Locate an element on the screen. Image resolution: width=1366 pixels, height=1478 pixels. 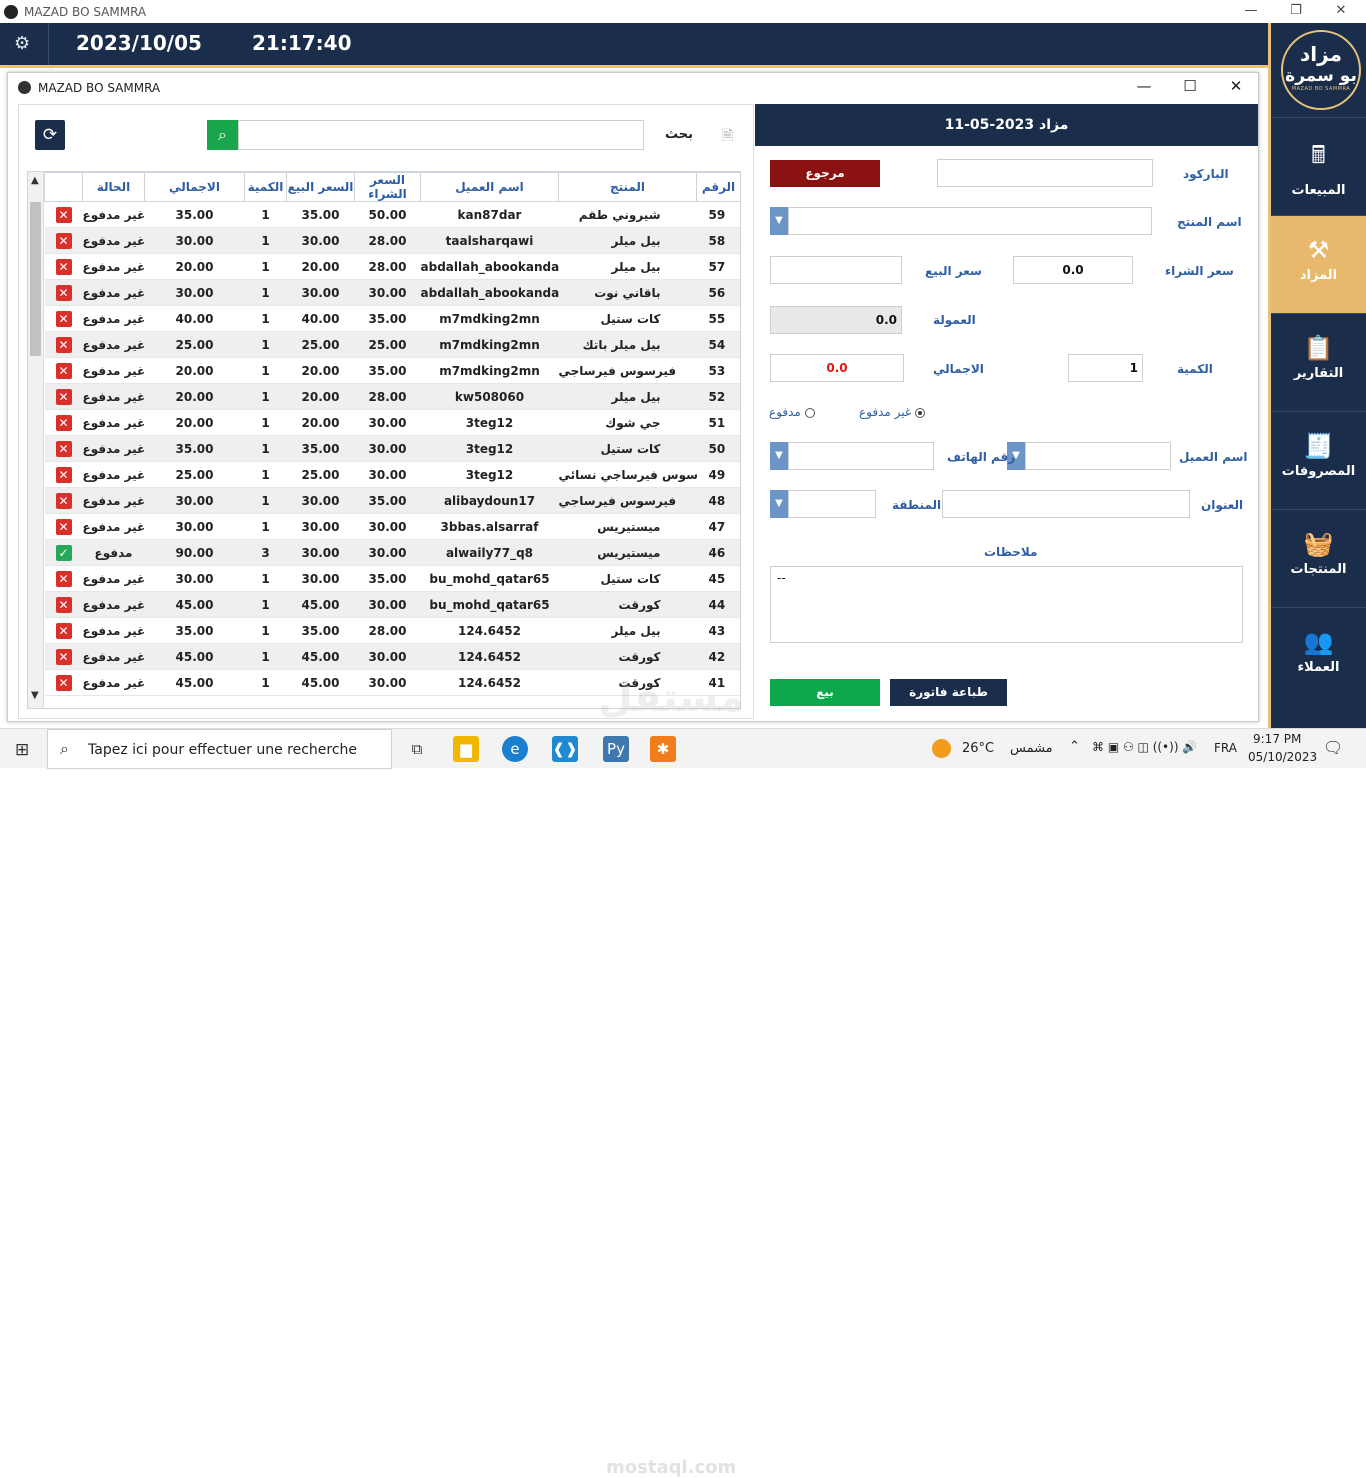
radio-paid-dot is located at coordinates (809, 412).